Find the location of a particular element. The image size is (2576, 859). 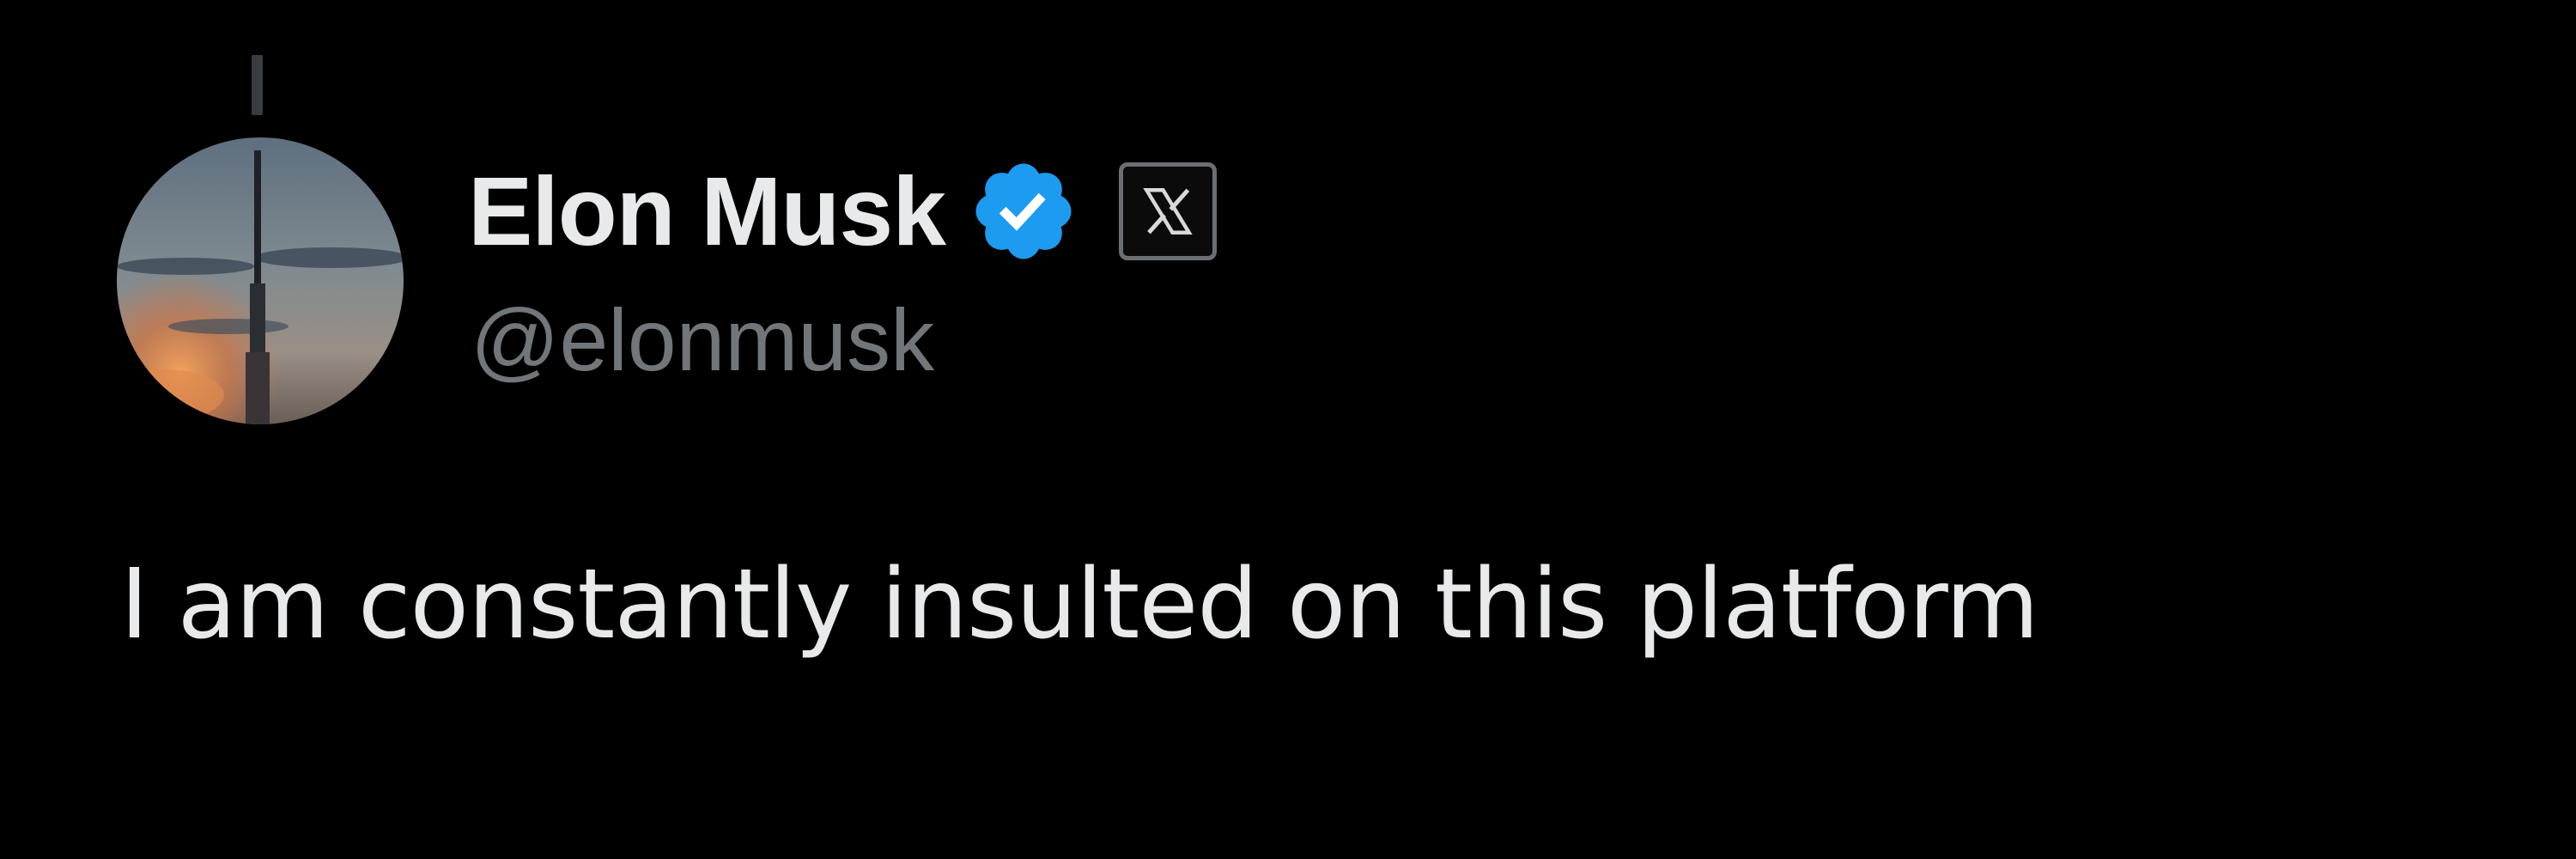

x-logo-icon is located at coordinates (1168, 212).